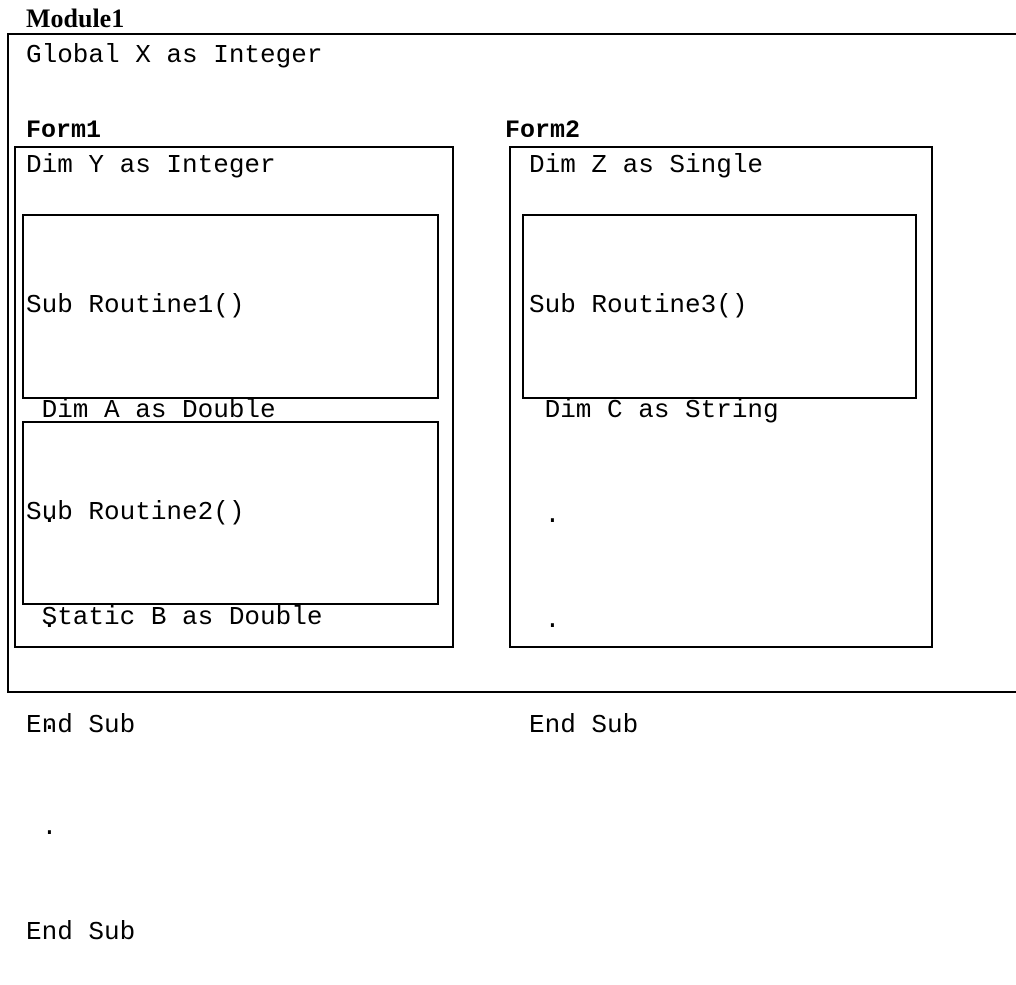  I want to click on routine3-line: Dim C as String, so click(654, 410).